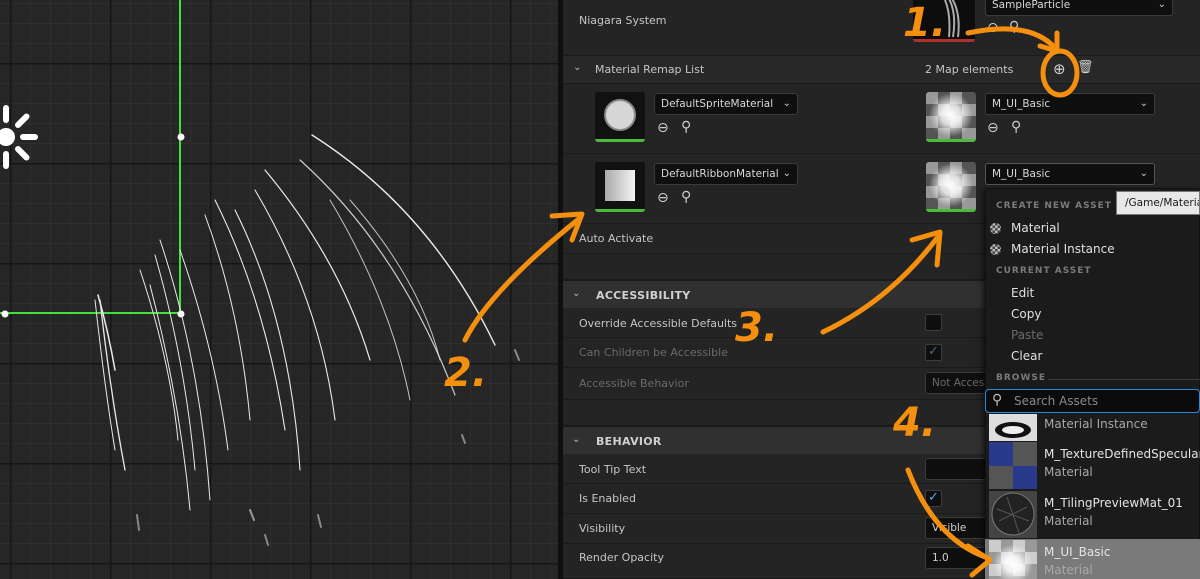  Describe the element at coordinates (717, 104) in the screenshot. I see `remap-key-value: DefaultSpriteMaterial` at that location.